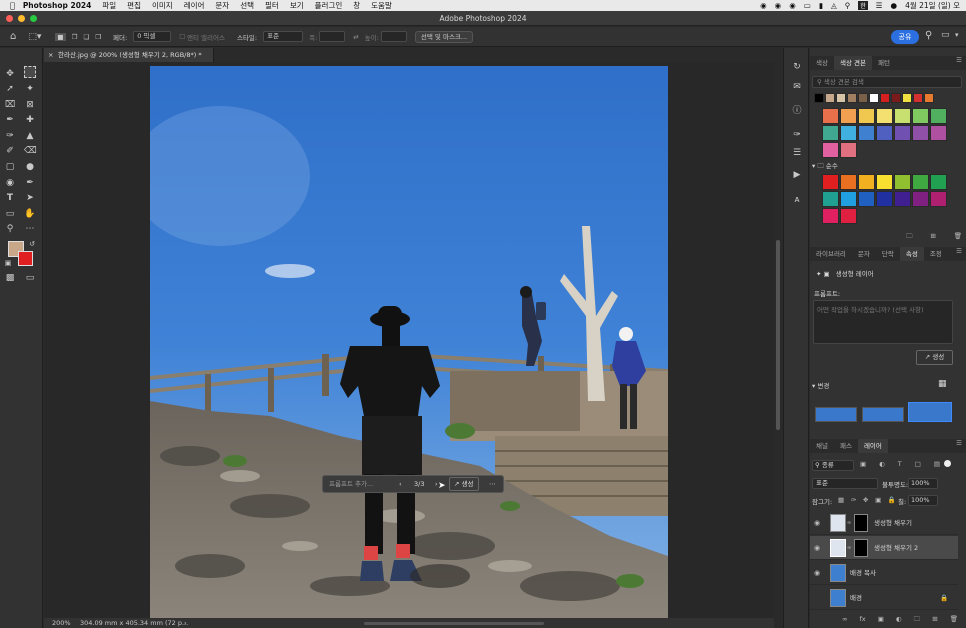 This screenshot has height=628, width=966. Describe the element at coordinates (10, 89) in the screenshot. I see `lasso-tool-icon: ➚` at that location.